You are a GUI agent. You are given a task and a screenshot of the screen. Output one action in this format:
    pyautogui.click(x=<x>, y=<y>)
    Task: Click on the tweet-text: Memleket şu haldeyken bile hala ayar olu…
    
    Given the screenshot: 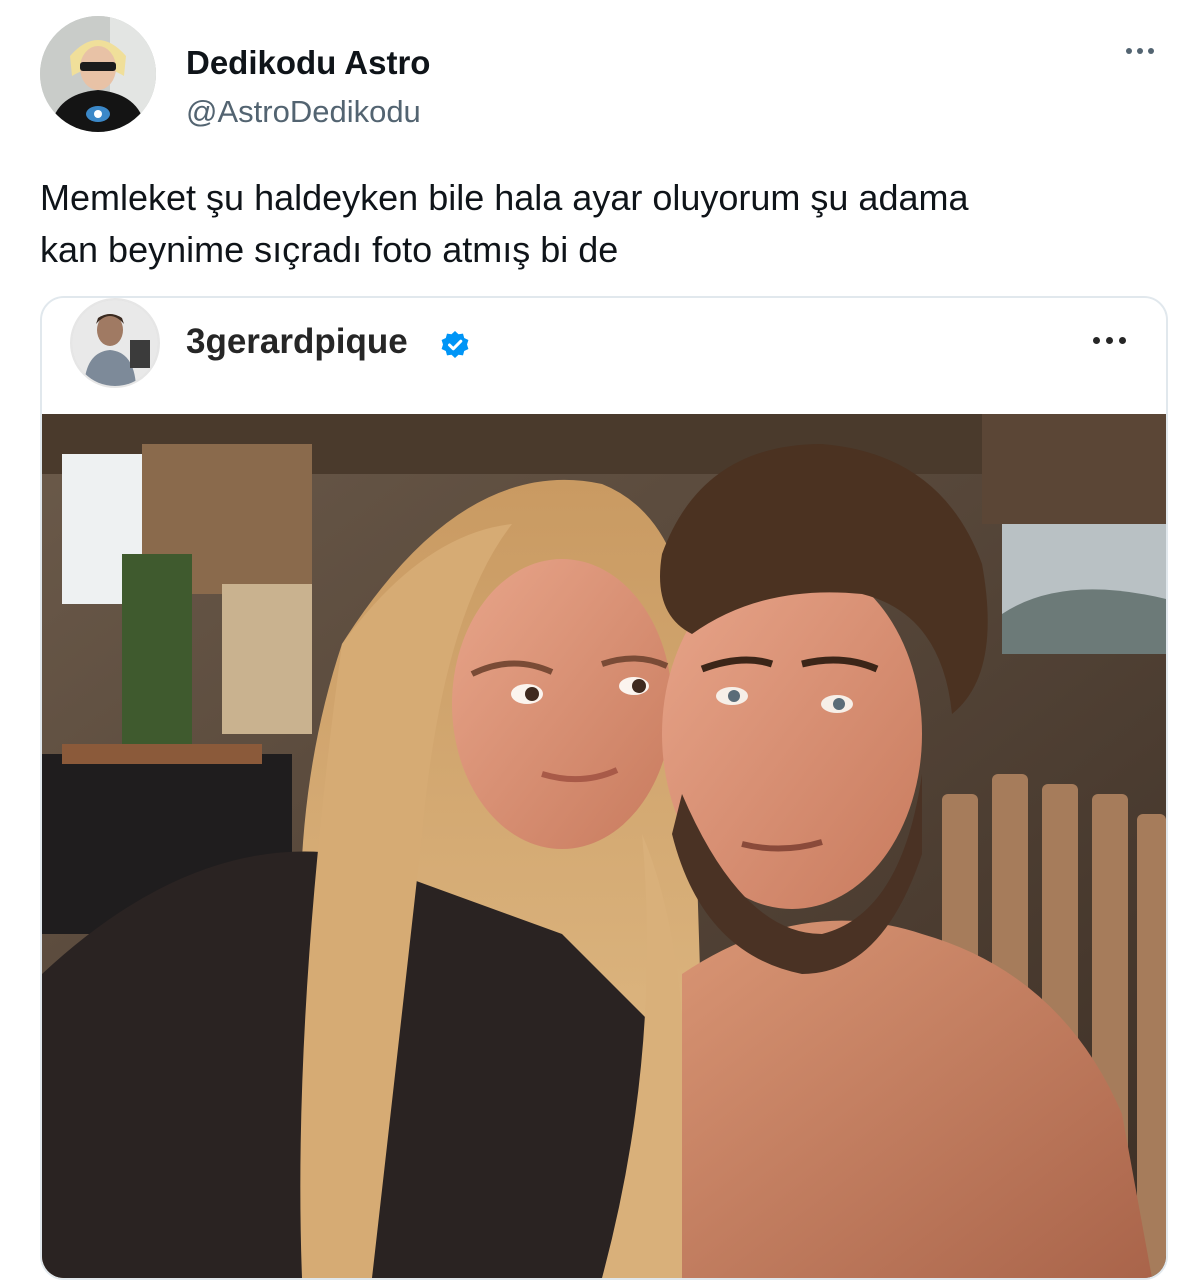 What is the action you would take?
    pyautogui.click(x=595, y=224)
    